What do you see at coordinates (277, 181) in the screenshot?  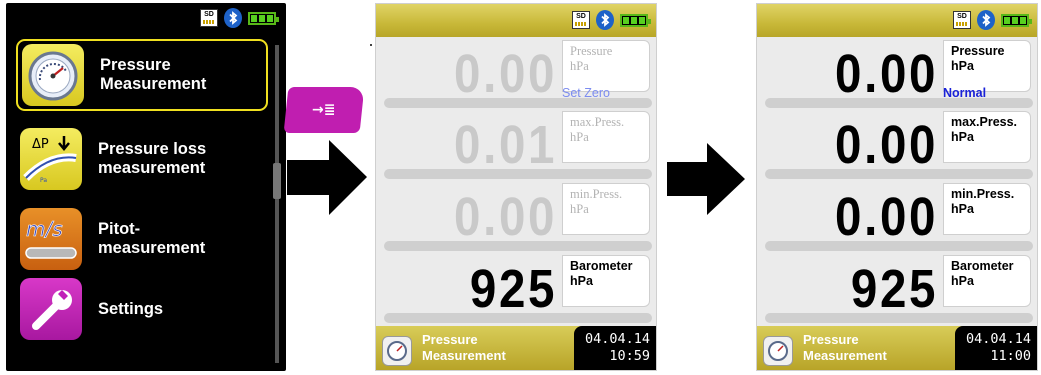 I see `scrollbar-thumb` at bounding box center [277, 181].